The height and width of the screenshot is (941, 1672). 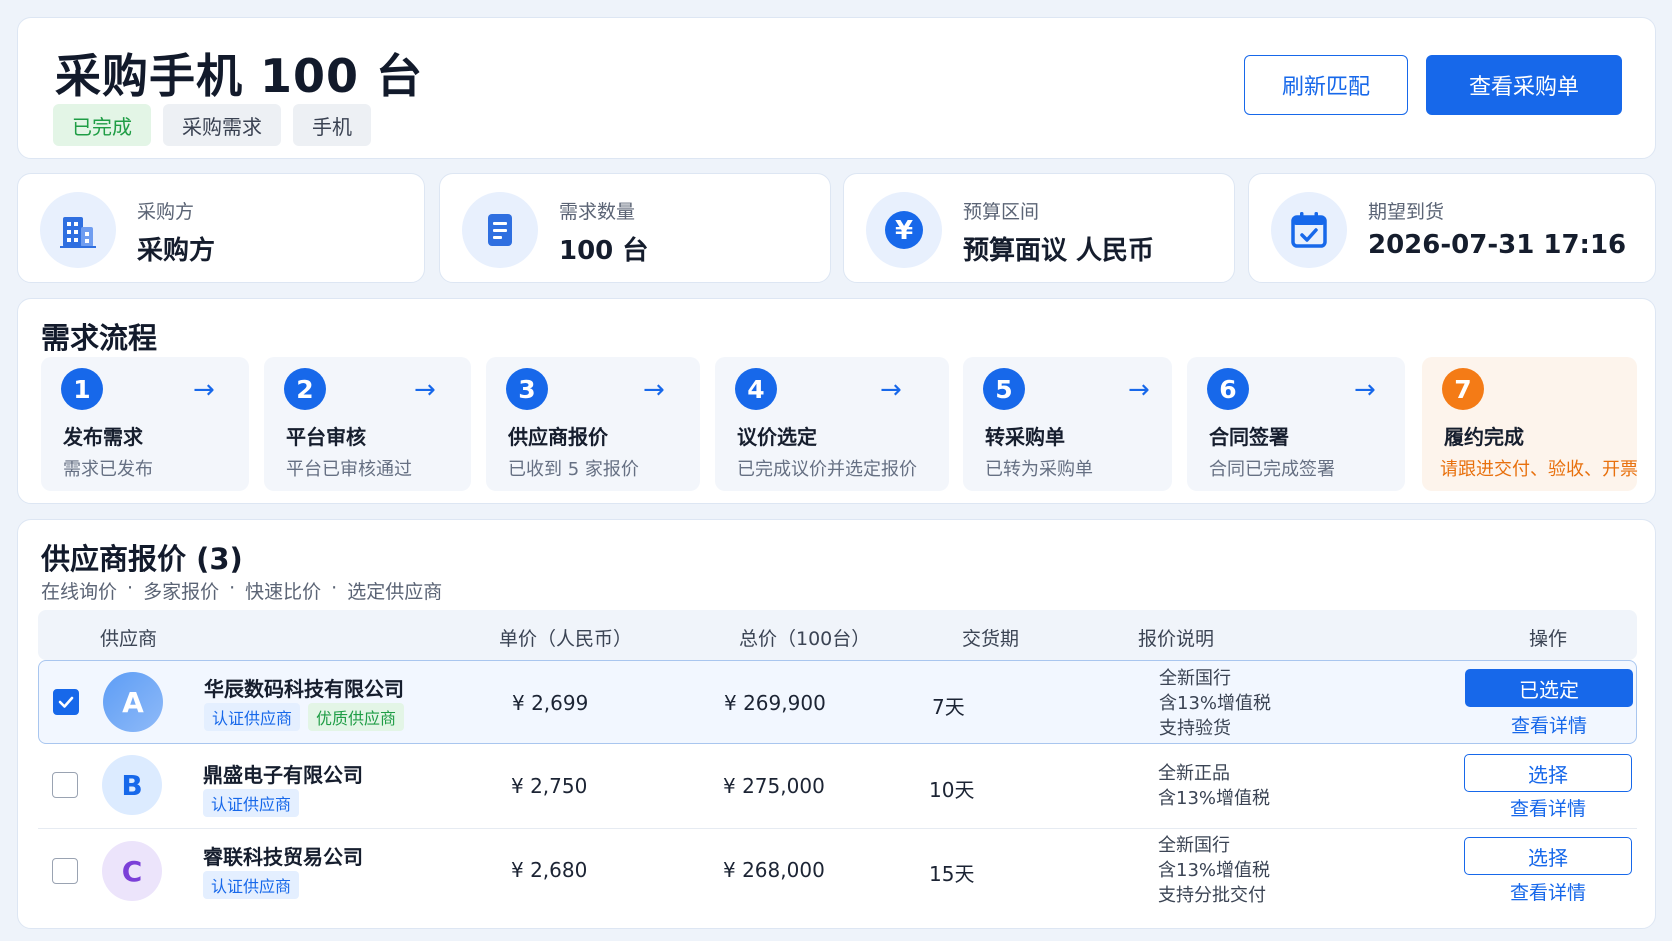 What do you see at coordinates (1406, 212) in the screenshot?
I see `stat-label: 期望到货` at bounding box center [1406, 212].